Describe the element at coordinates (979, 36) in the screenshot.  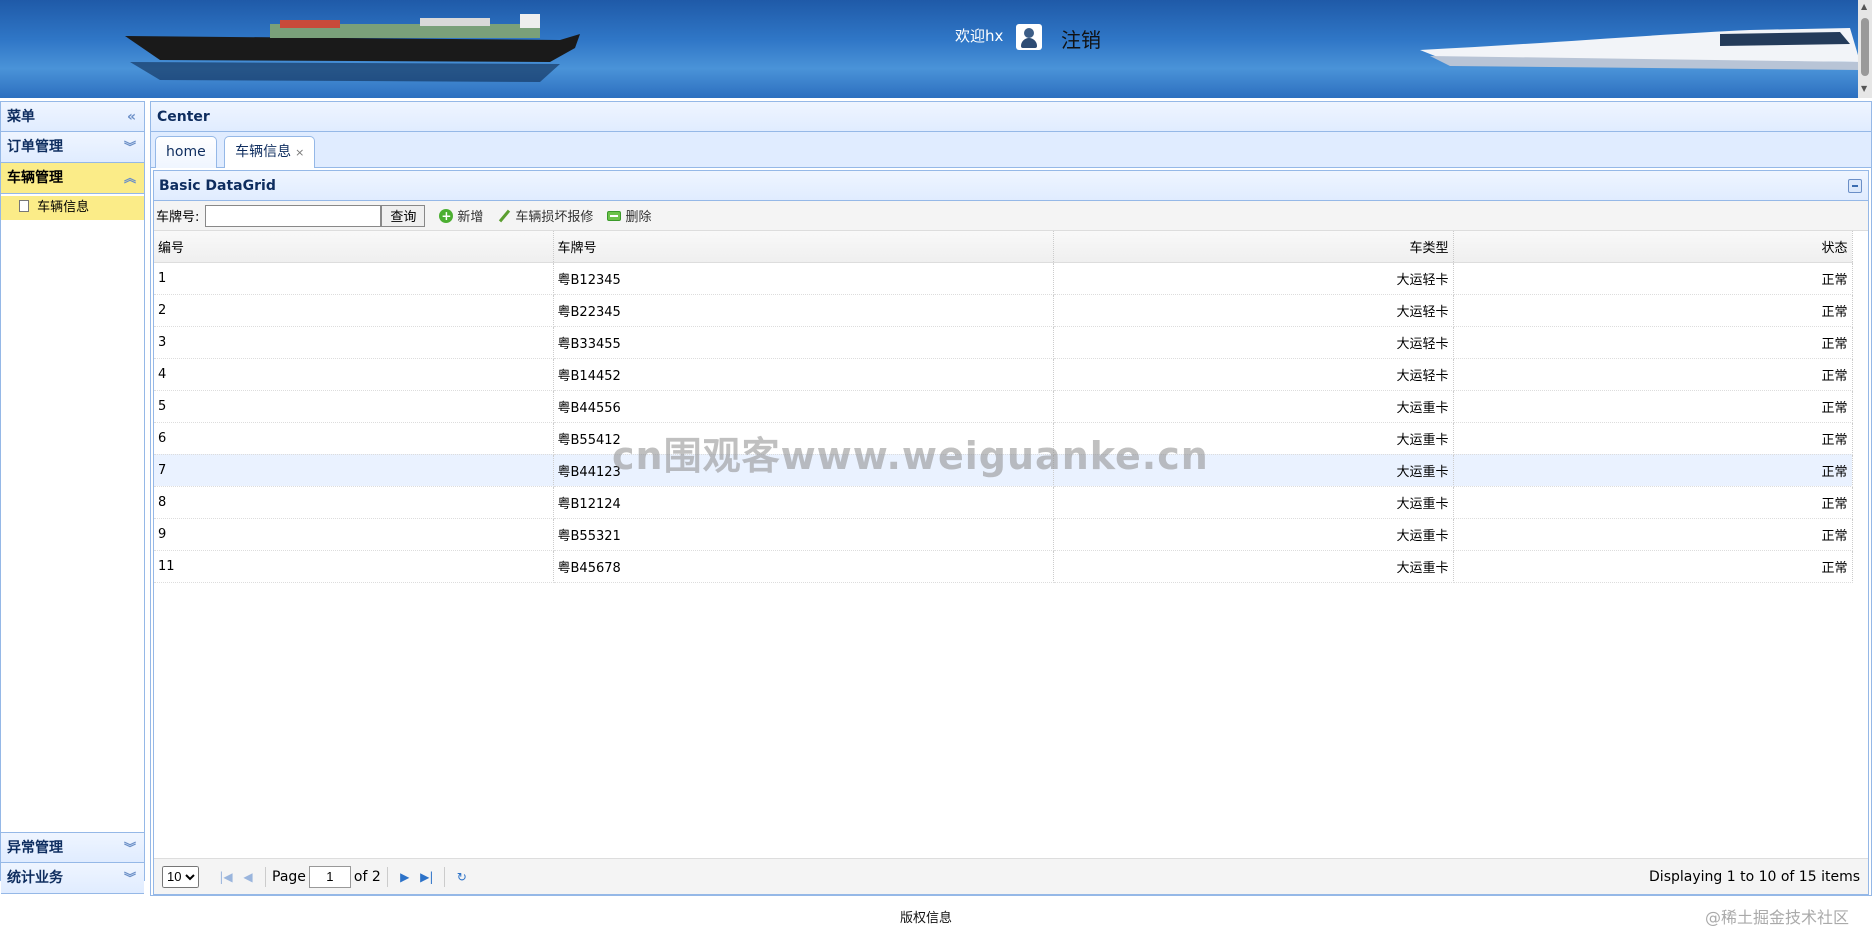
I see `welcome-text: 欢迎hx` at that location.